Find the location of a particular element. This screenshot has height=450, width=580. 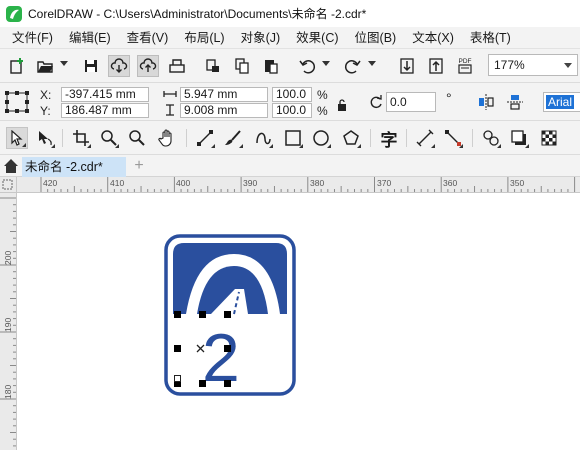

import-button is located at coordinates (407, 66).